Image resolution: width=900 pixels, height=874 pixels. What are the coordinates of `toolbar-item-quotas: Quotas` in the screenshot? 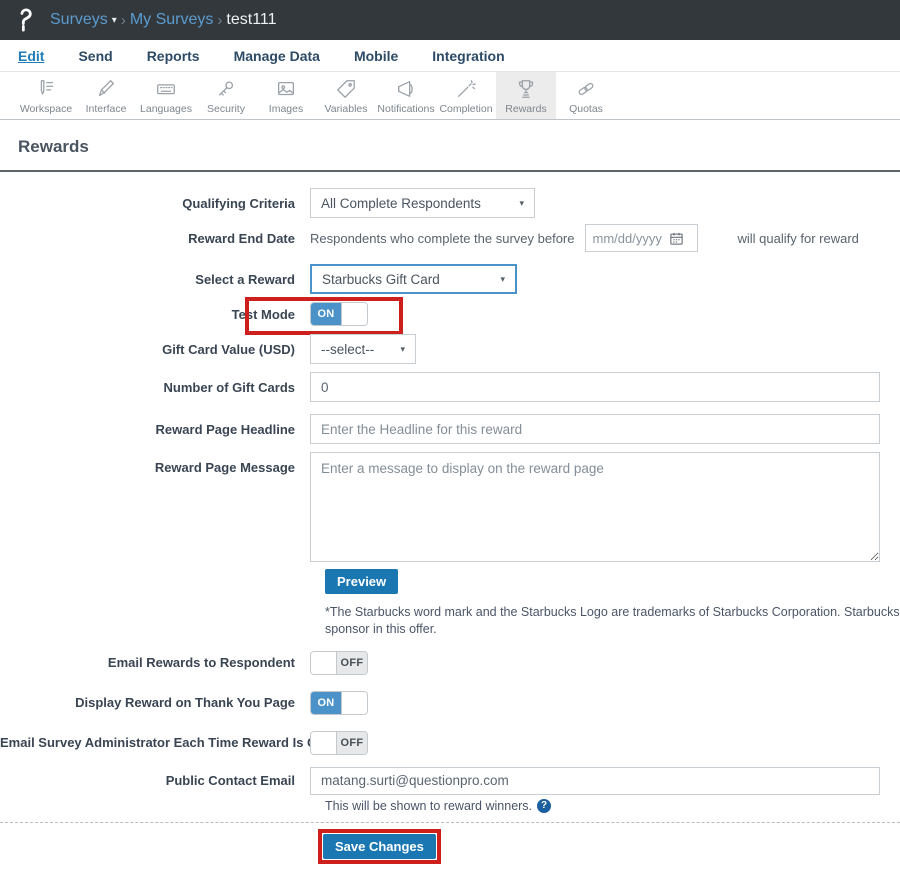 It's located at (586, 95).